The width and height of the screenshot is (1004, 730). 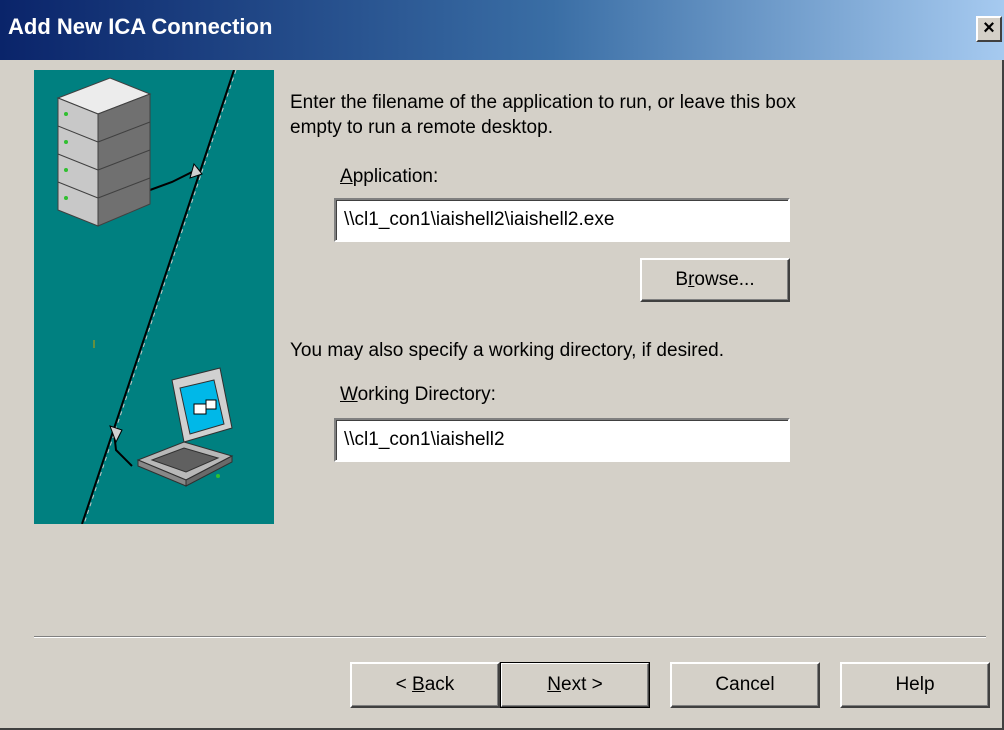 What do you see at coordinates (562, 440) in the screenshot?
I see `working-directory-input` at bounding box center [562, 440].